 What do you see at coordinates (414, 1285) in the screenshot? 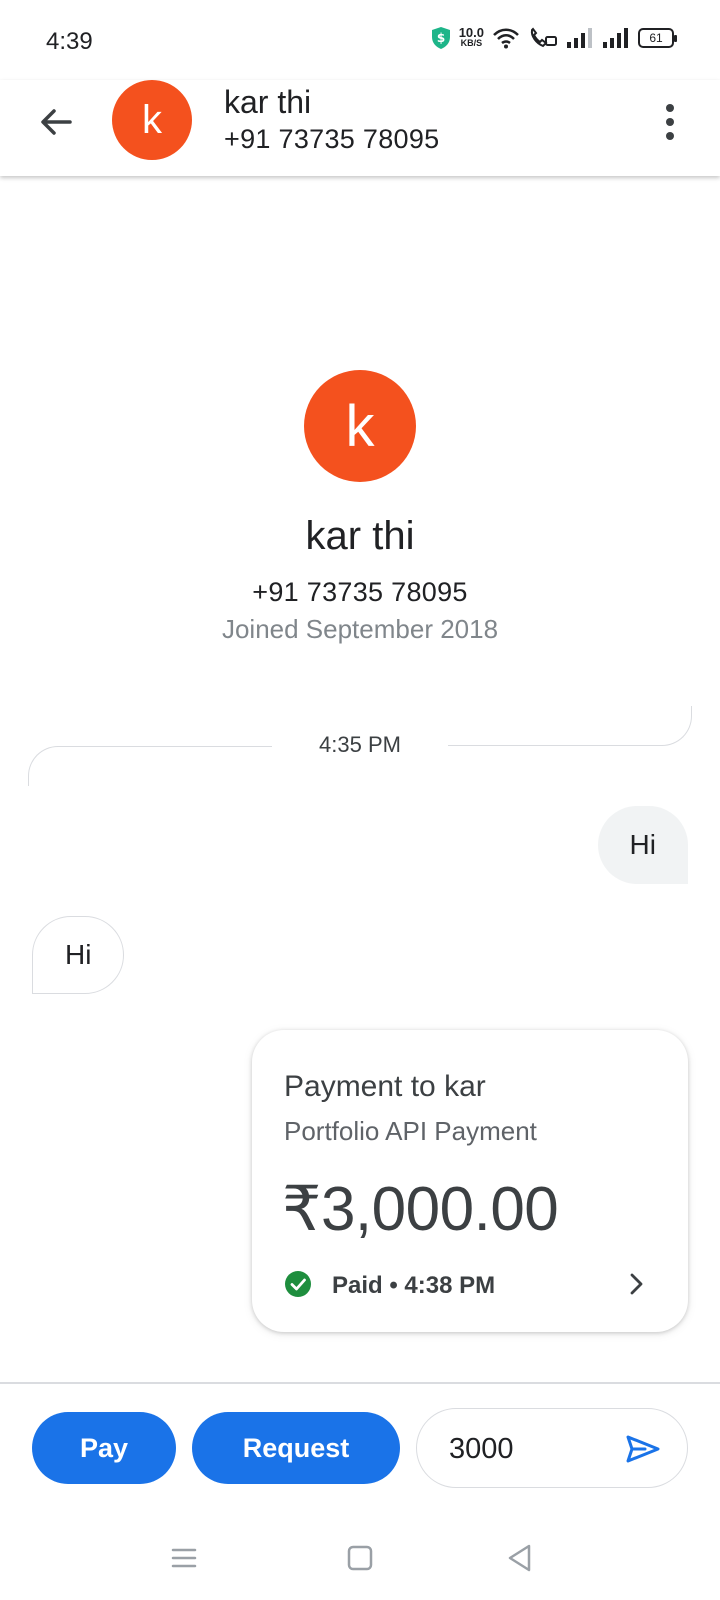
I see `payment-status: Paid • 4:38 PM` at bounding box center [414, 1285].